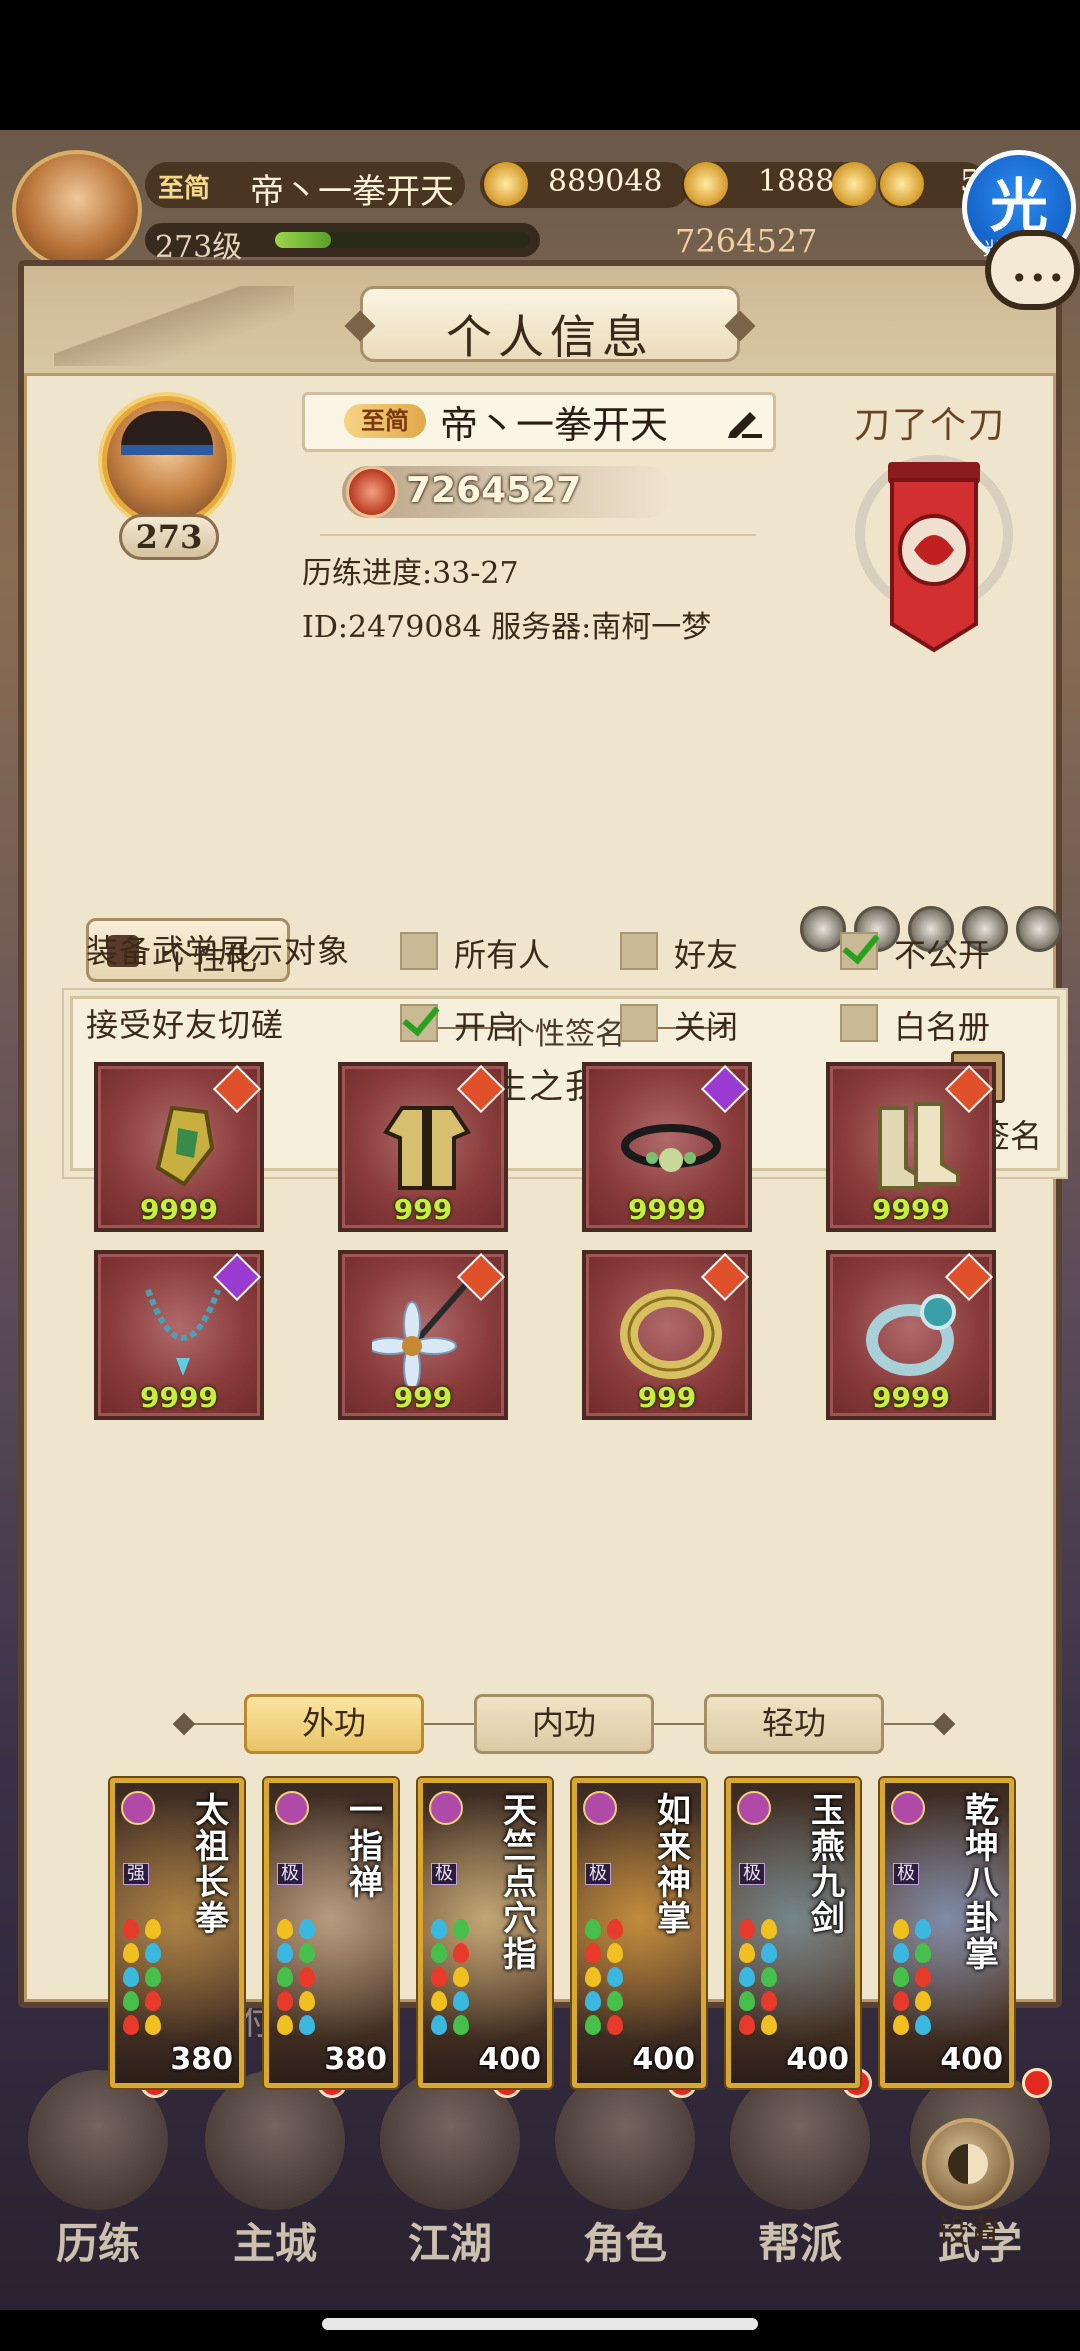  I want to click on settings-button, so click(968, 2164).